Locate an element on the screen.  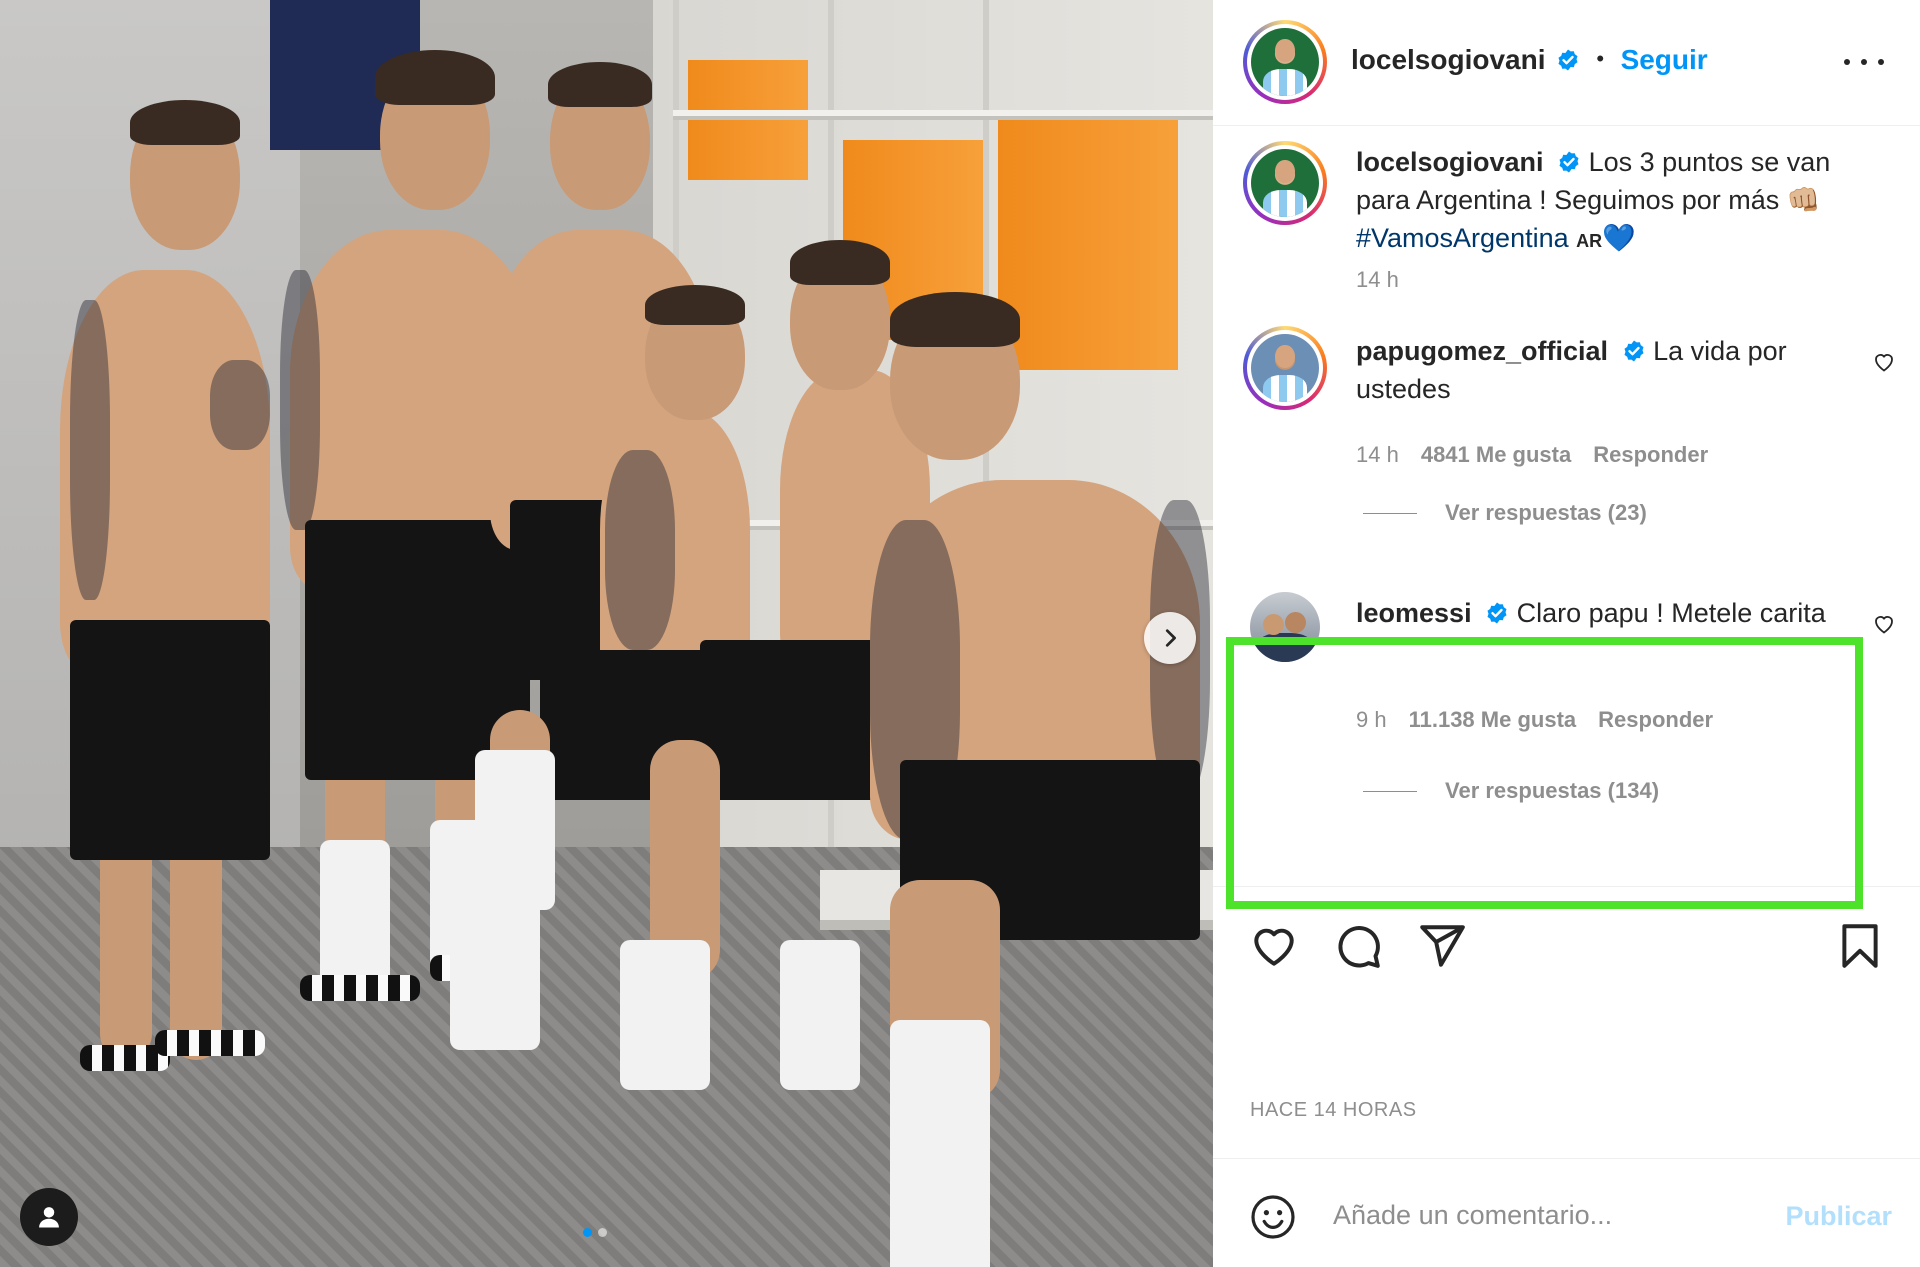
heart-icon is located at coordinates (1274, 946).